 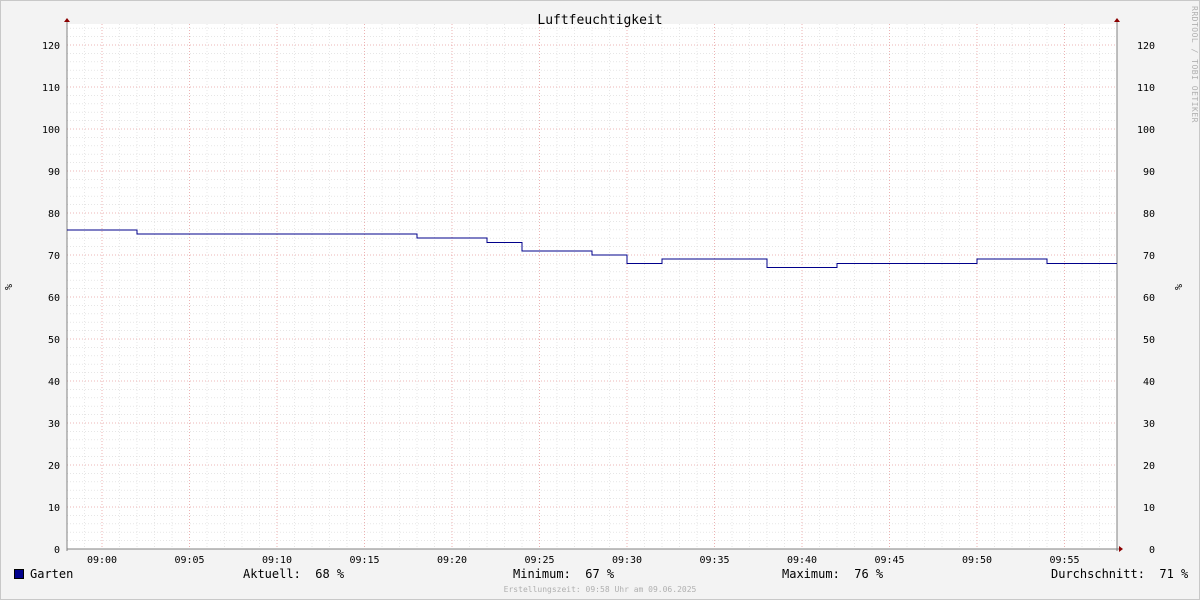 What do you see at coordinates (1064, 560) in the screenshot?
I see `x-tick-label: 09:55` at bounding box center [1064, 560].